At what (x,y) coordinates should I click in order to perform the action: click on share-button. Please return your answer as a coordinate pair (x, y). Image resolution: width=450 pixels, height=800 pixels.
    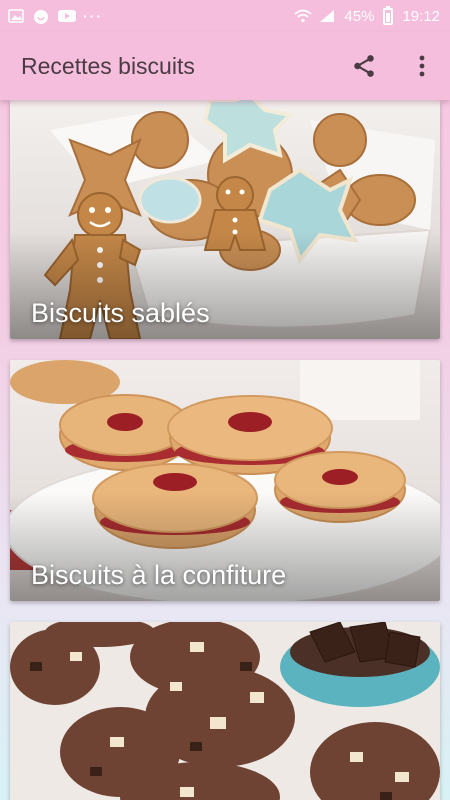
    Looking at the image, I should click on (364, 66).